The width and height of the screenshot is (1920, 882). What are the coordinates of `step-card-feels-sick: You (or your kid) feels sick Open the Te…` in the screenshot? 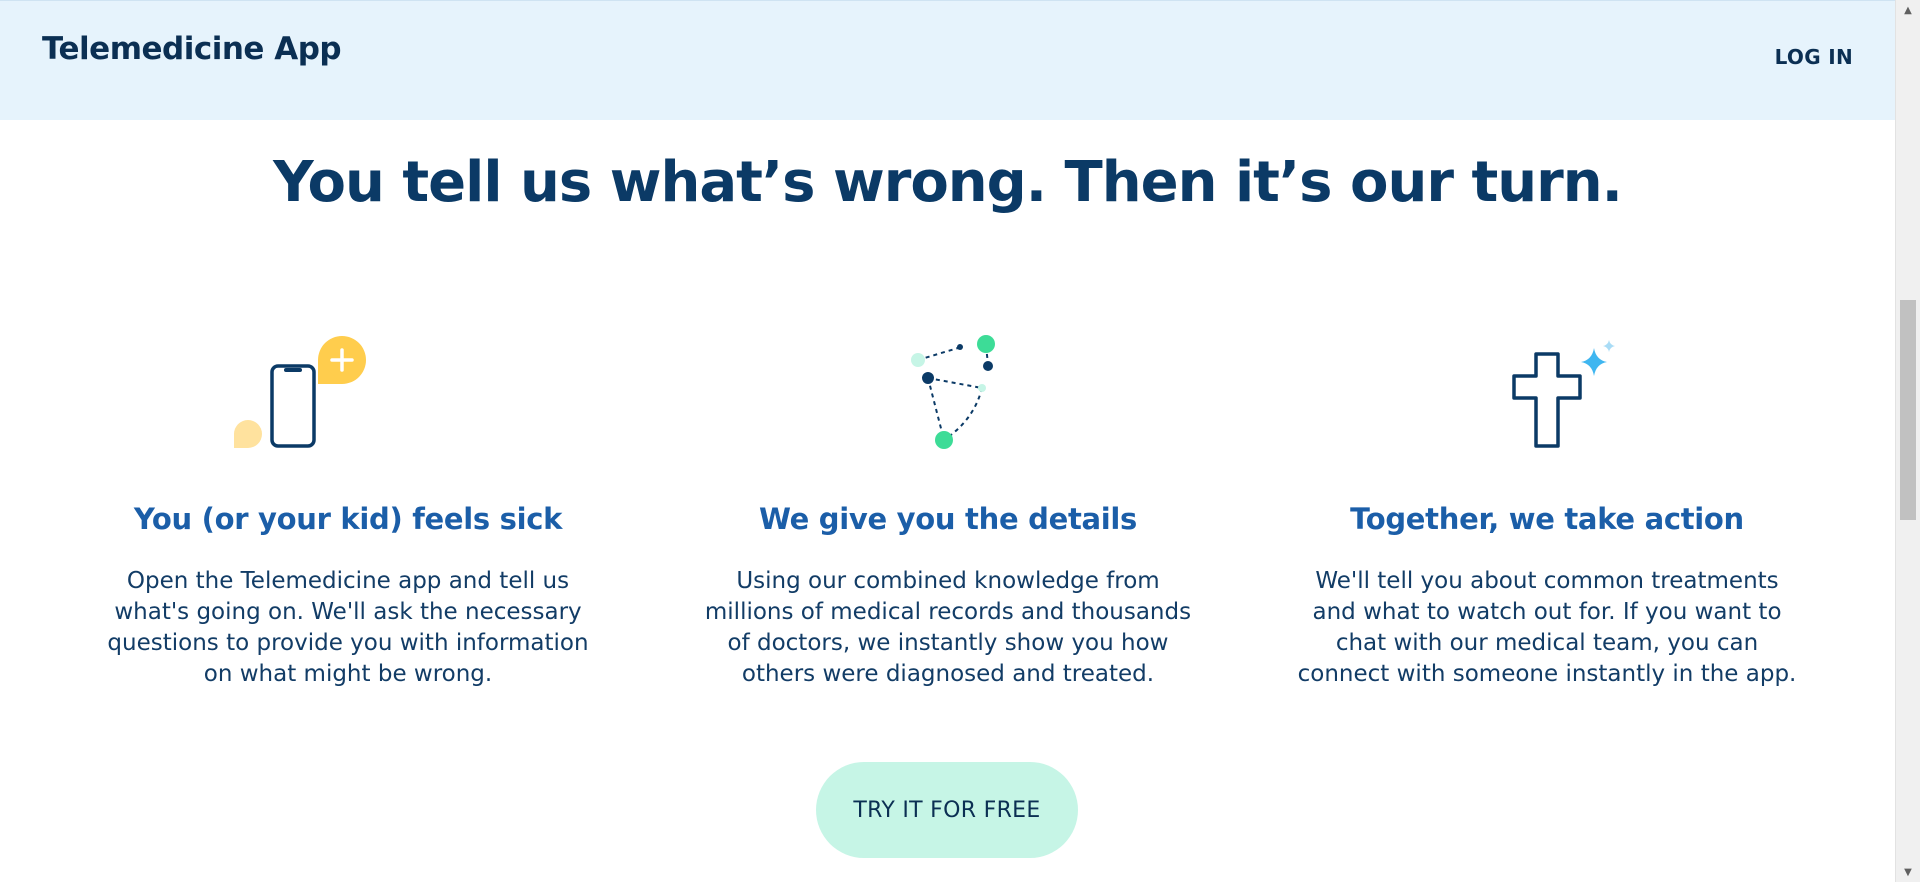 It's located at (348, 508).